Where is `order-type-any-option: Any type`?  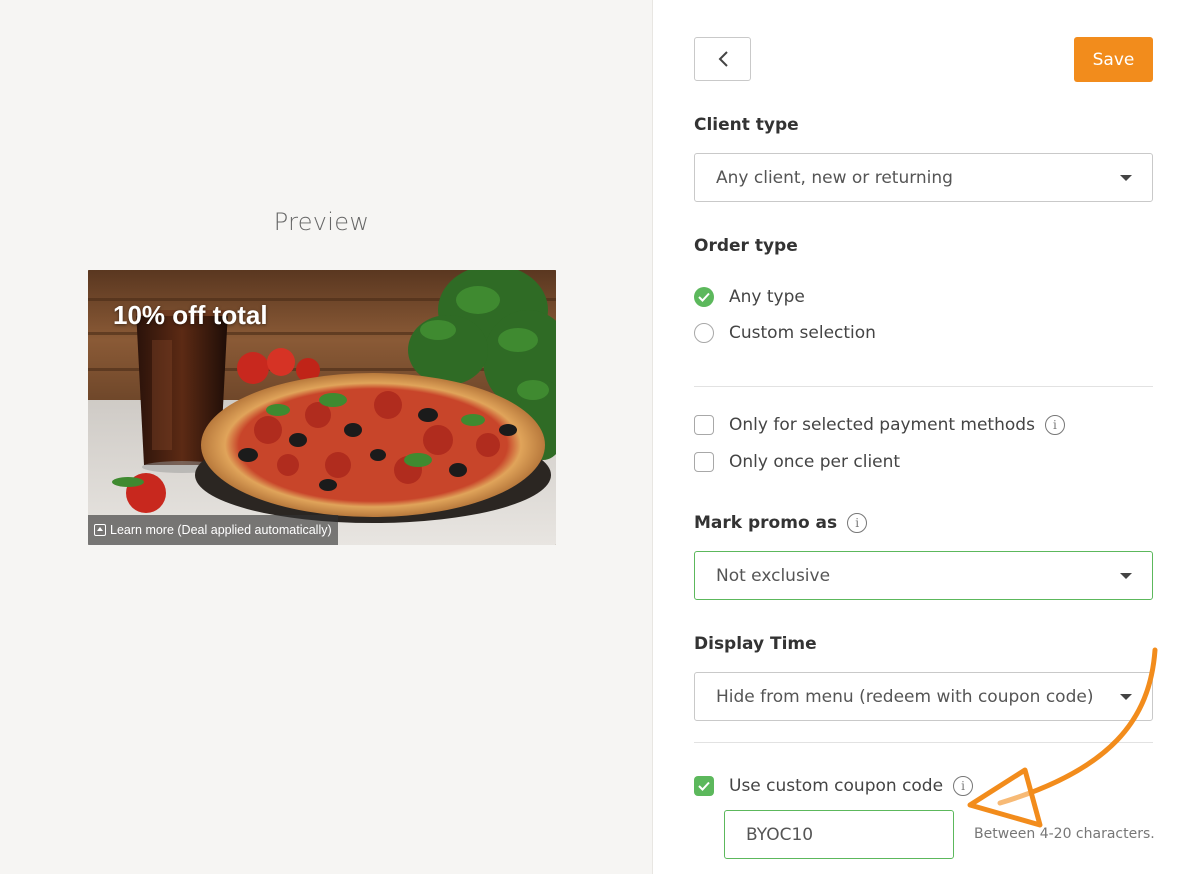
order-type-any-option: Any type is located at coordinates (749, 297).